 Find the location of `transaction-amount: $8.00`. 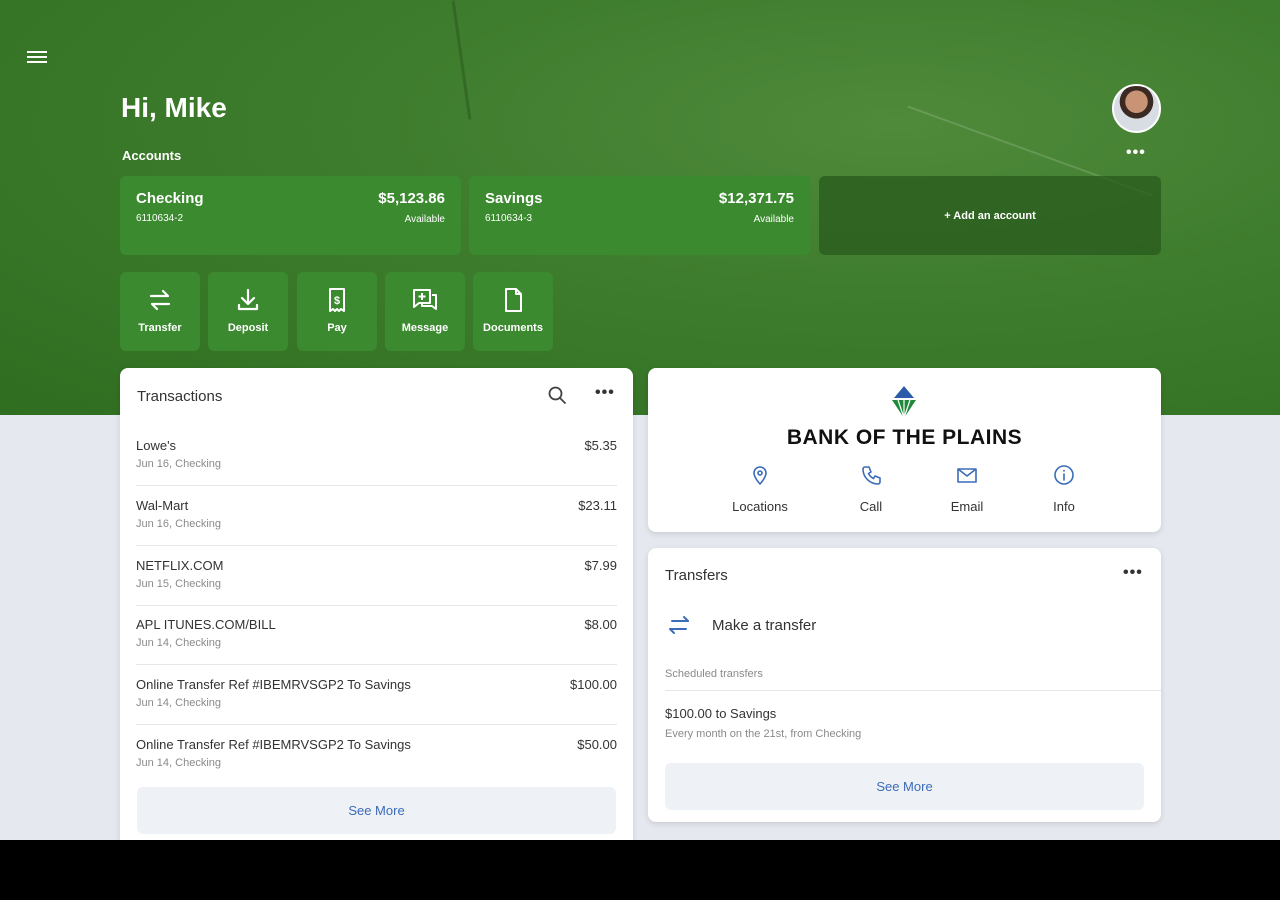

transaction-amount: $8.00 is located at coordinates (600, 624).